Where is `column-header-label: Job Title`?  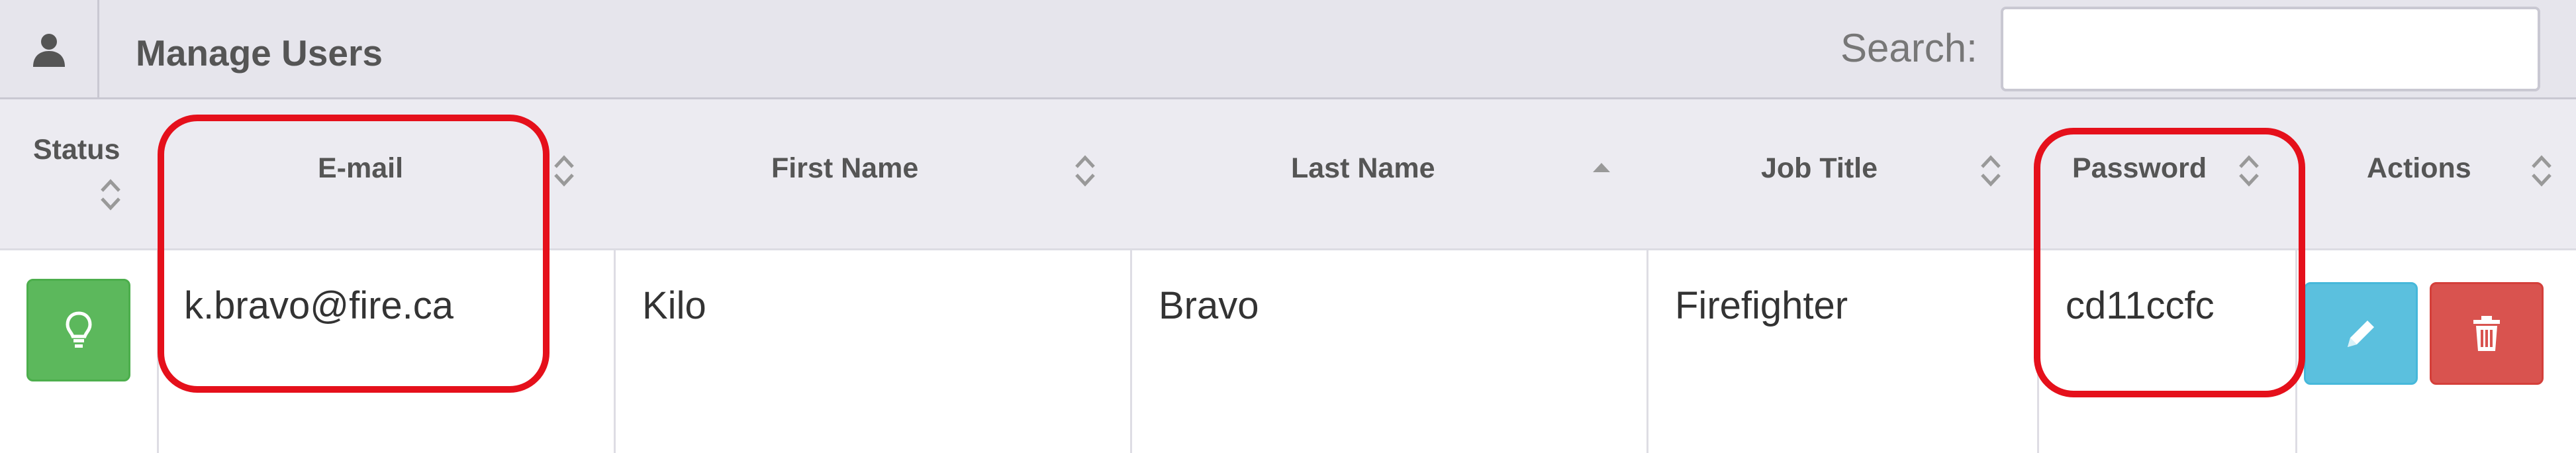 column-header-label: Job Title is located at coordinates (1819, 168).